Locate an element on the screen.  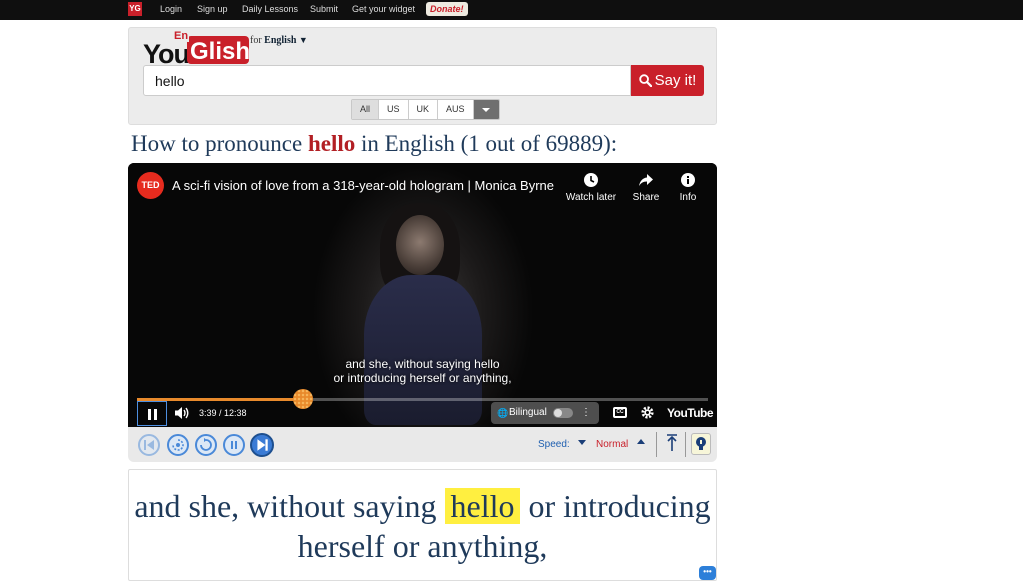
youglish-logo: You Glish En is located at coordinates (197, 49).